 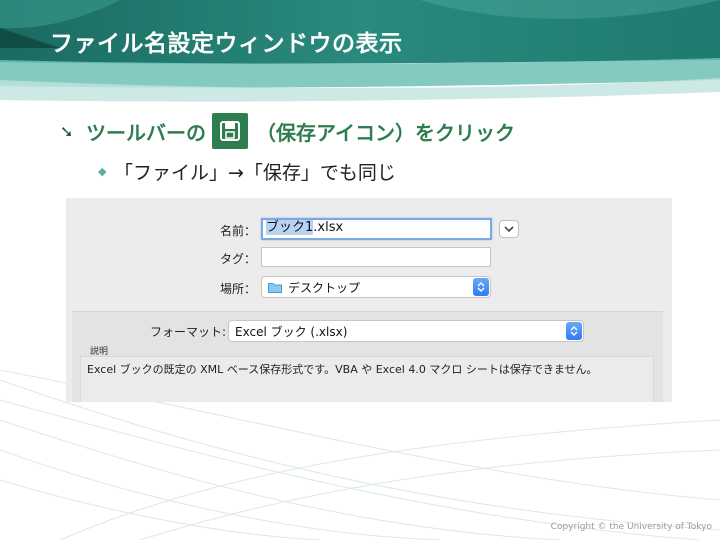 I want to click on location-select: デスクトップ, so click(x=376, y=287).